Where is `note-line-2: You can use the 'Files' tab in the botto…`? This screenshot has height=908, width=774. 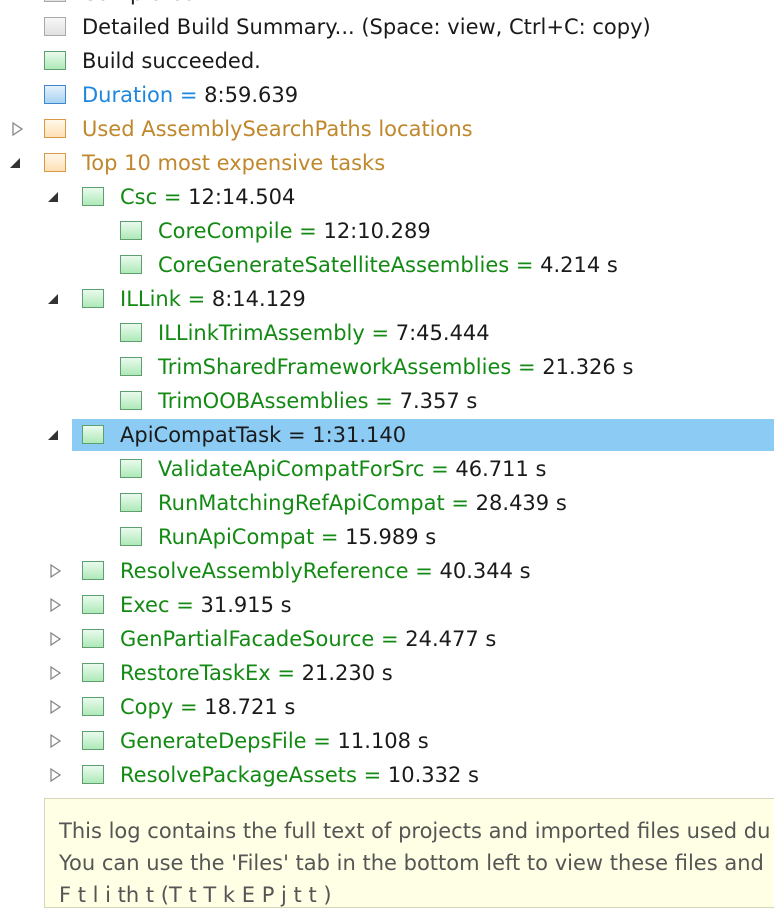 note-line-2: You can use the 'Files' tab in the botto… is located at coordinates (411, 863).